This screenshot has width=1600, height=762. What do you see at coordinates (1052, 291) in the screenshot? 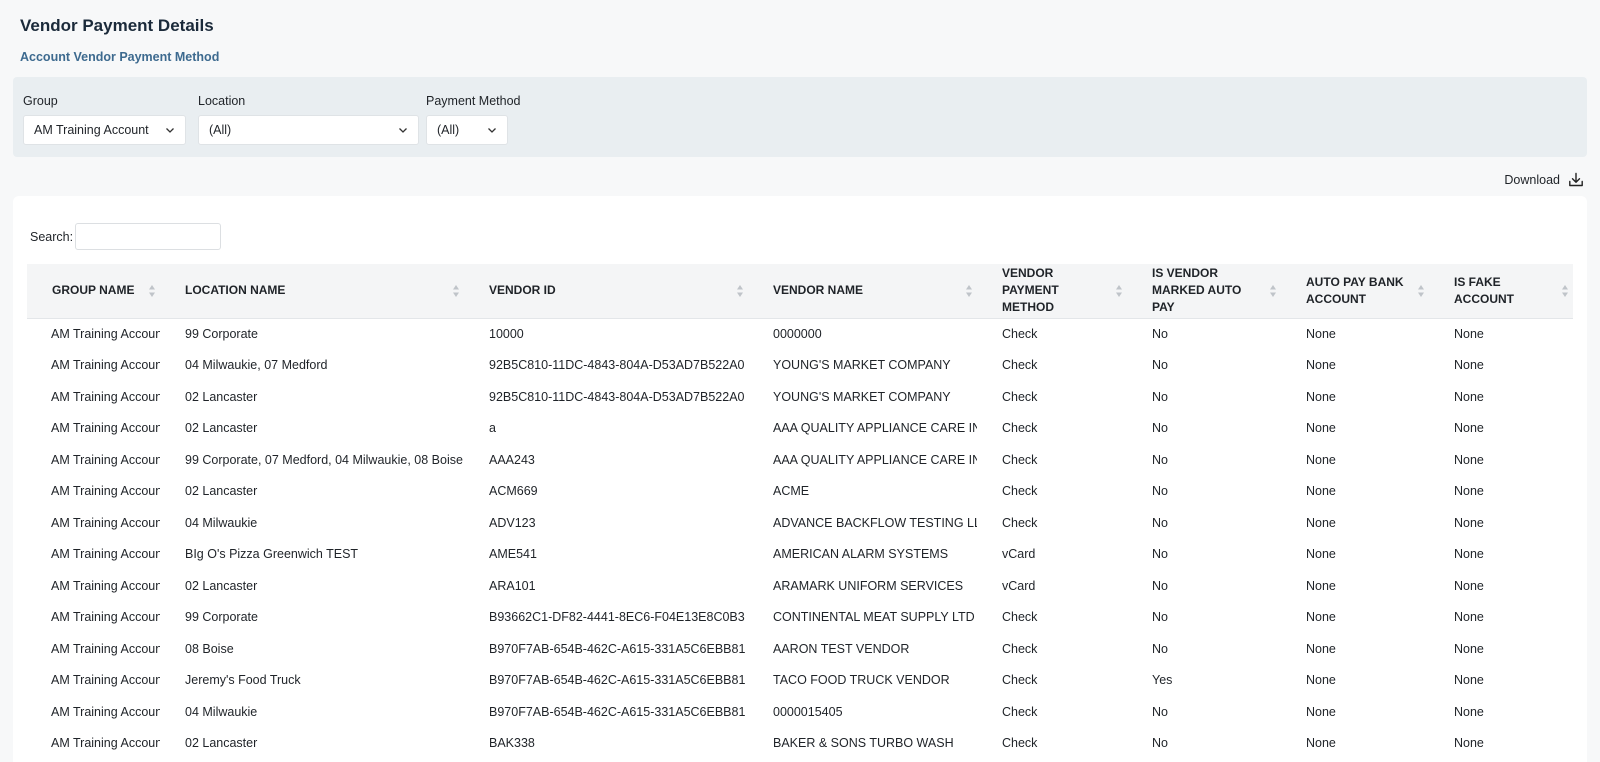
I see `column-header: VENDOR PAYMENT METHOD` at bounding box center [1052, 291].